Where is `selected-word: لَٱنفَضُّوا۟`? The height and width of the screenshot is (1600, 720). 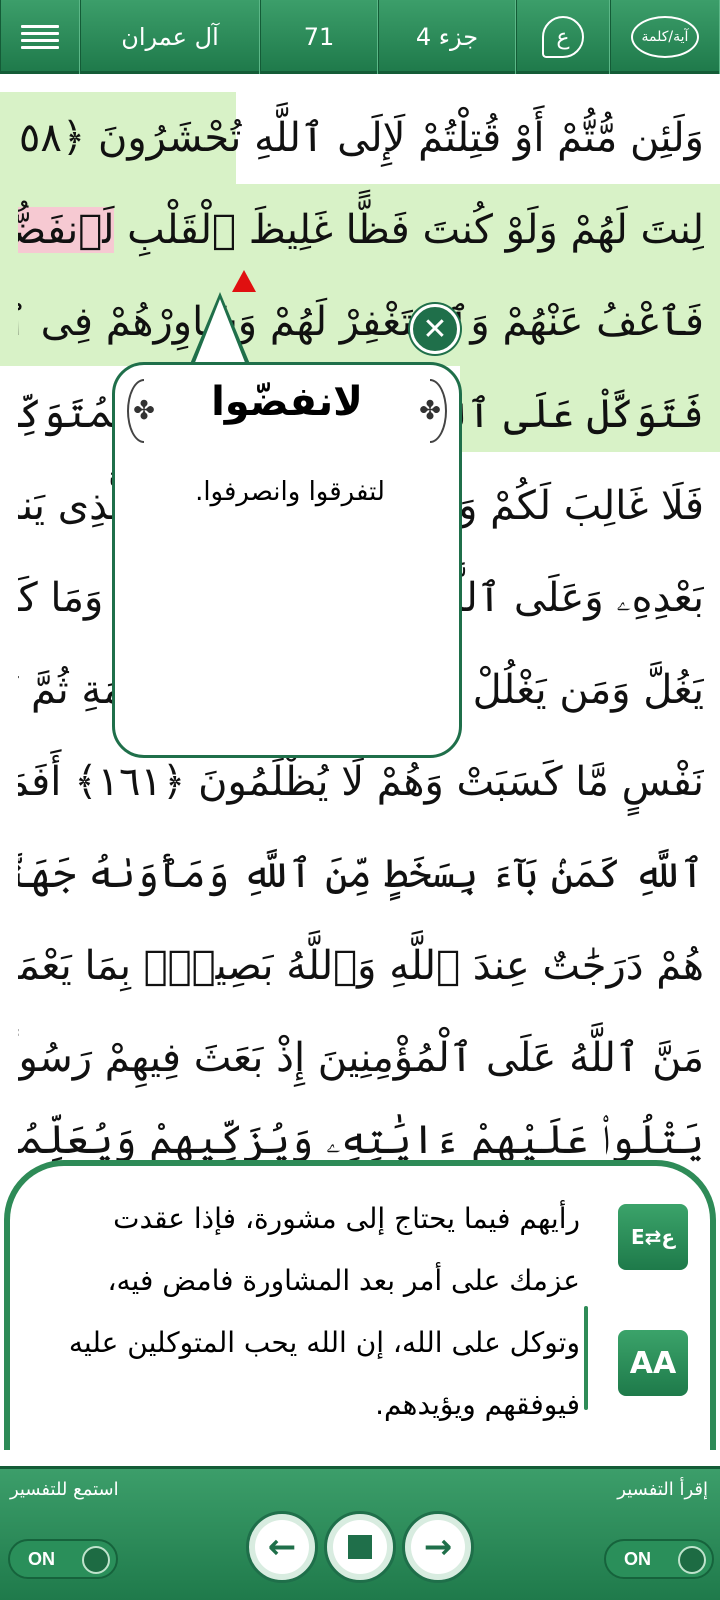 selected-word: لَٱنفَضُّوا۟ is located at coordinates (66, 230).